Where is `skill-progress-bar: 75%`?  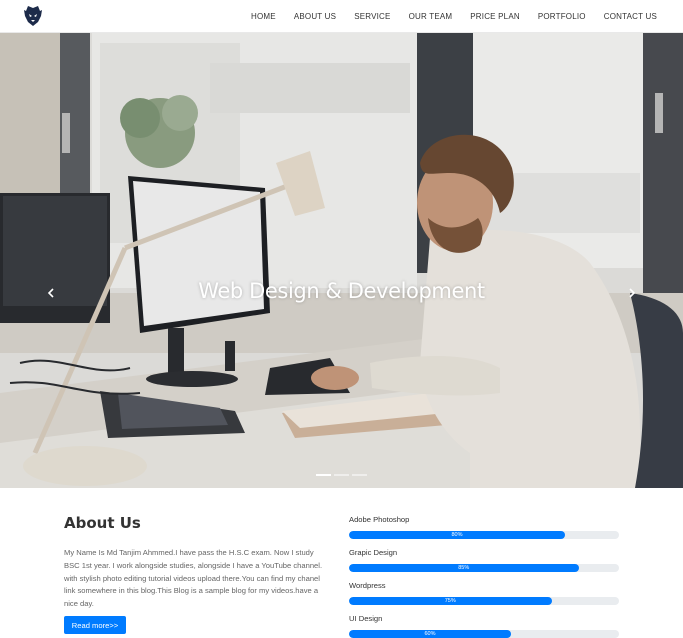
skill-progress-bar: 75% is located at coordinates (450, 601).